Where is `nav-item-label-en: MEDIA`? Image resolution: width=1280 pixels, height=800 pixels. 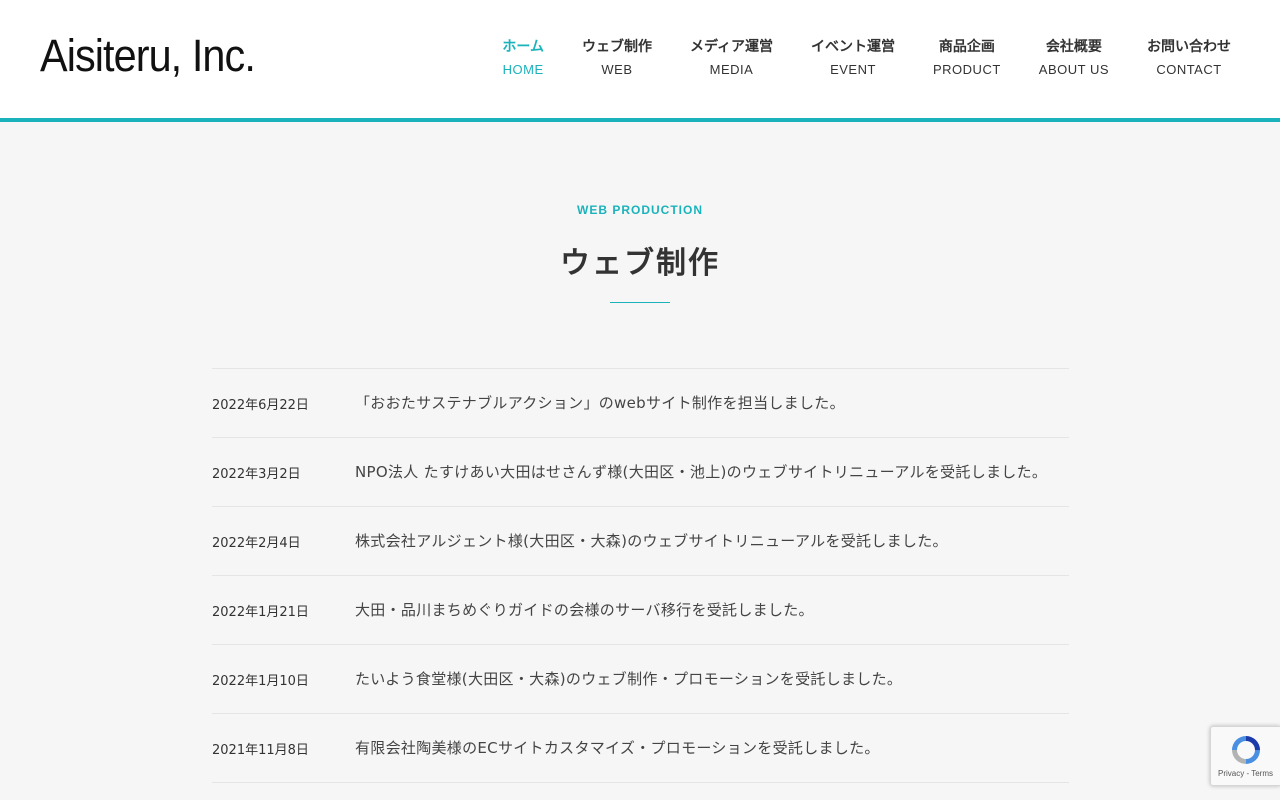
nav-item-label-en: MEDIA is located at coordinates (731, 69).